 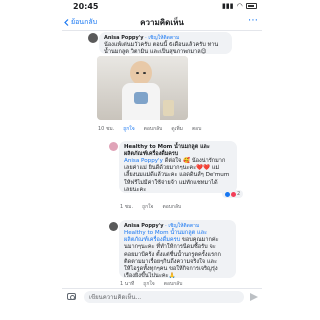 What do you see at coordinates (228, 6) in the screenshot?
I see `signal-icon: ▮▮▮` at bounding box center [228, 6].